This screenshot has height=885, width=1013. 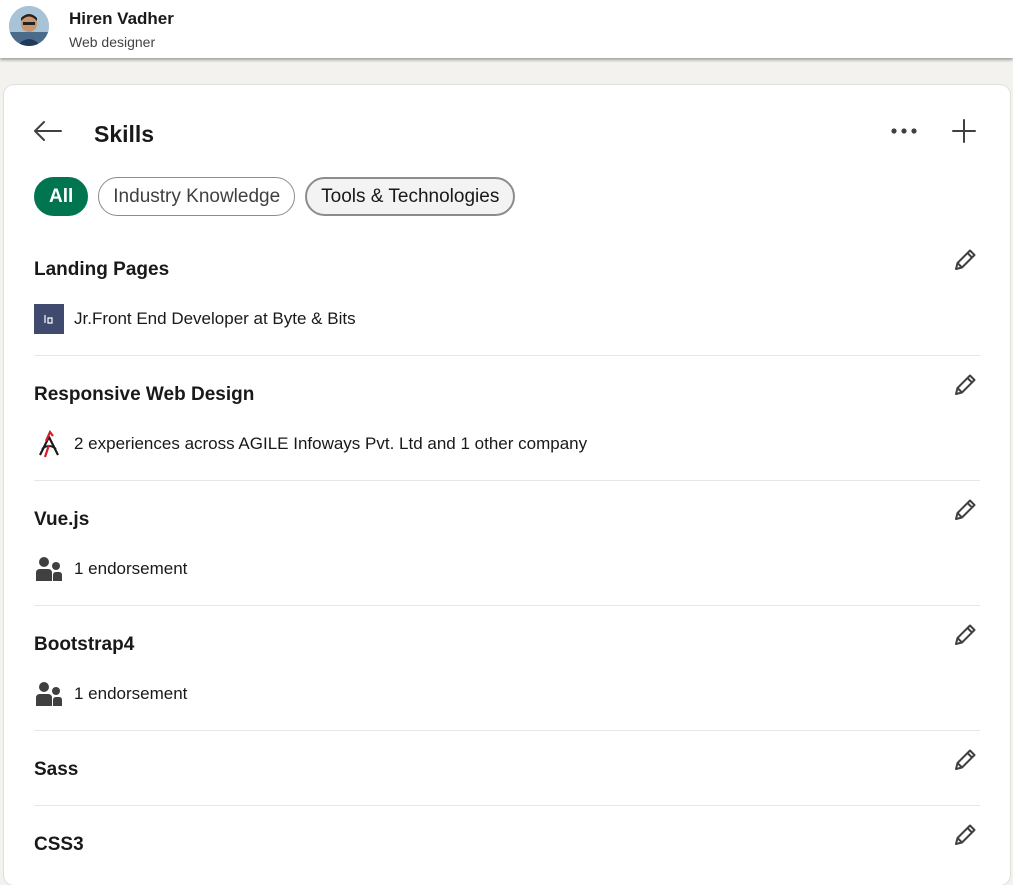 What do you see at coordinates (410, 196) in the screenshot?
I see `filter-tools-technologies: Tools & Technologies` at bounding box center [410, 196].